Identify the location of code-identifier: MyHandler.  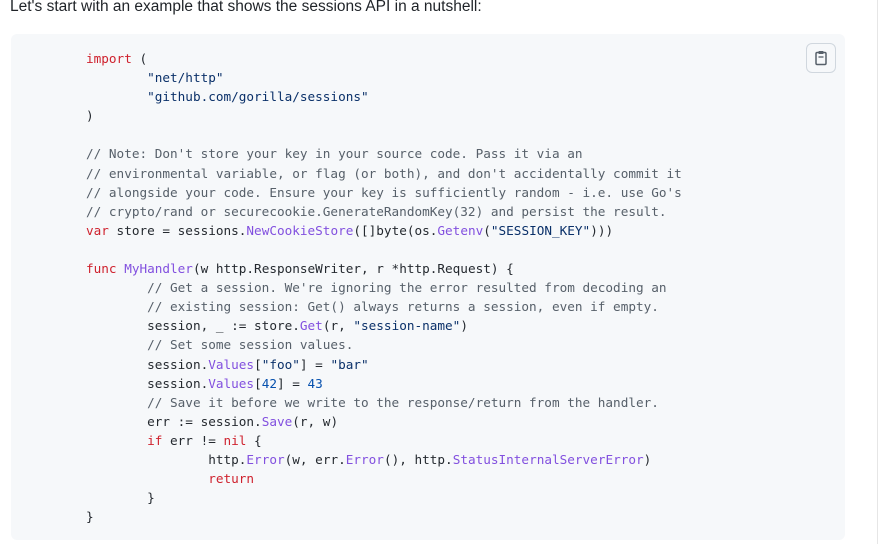
(158, 269).